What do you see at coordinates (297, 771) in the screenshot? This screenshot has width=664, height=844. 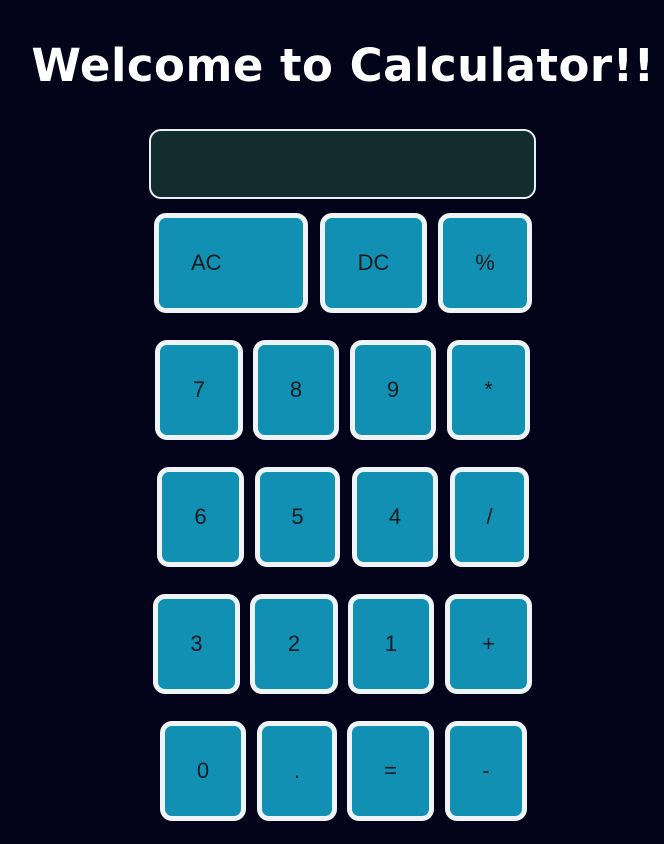 I see `decimal-point-button: .` at bounding box center [297, 771].